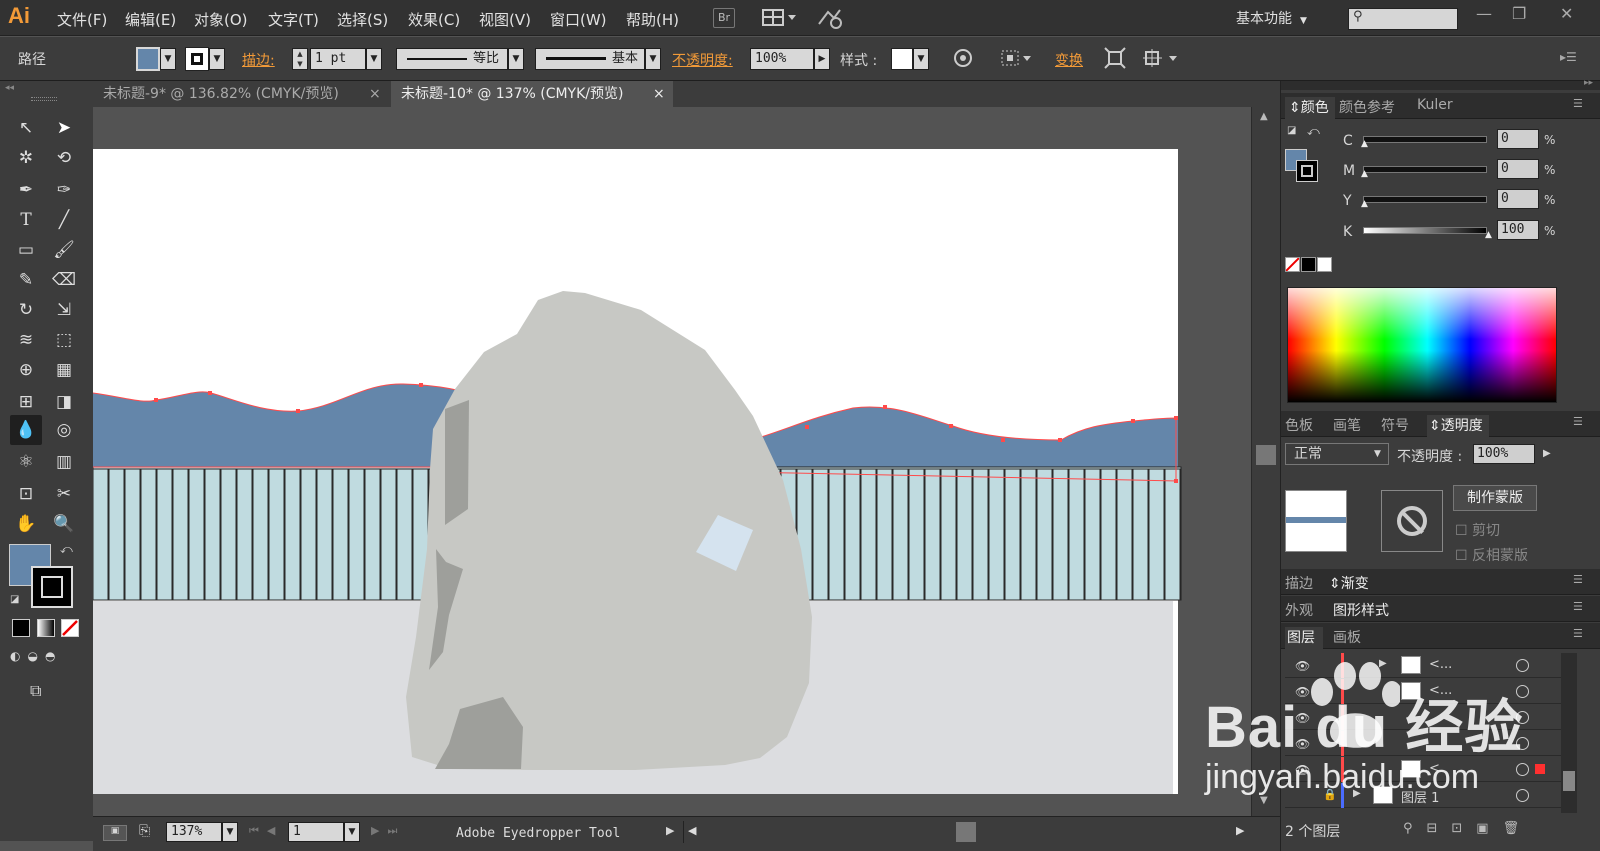  I want to click on none-swatch, so click(1292, 264).